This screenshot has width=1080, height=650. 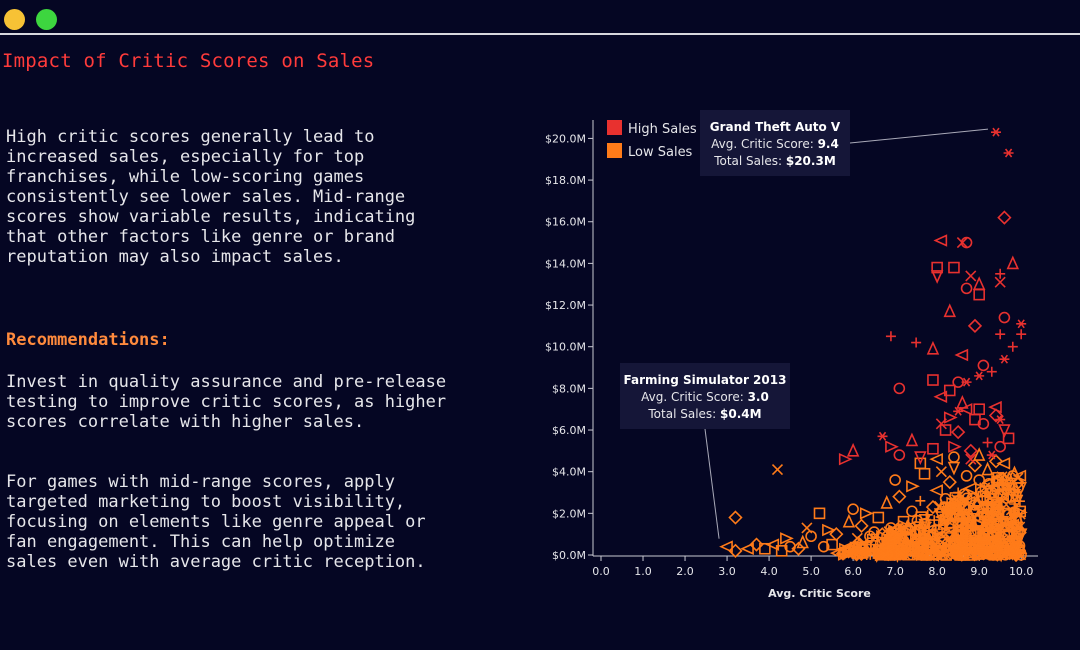 What do you see at coordinates (652, 140) in the screenshot?
I see `chart-legend: High Sales Low Sales` at bounding box center [652, 140].